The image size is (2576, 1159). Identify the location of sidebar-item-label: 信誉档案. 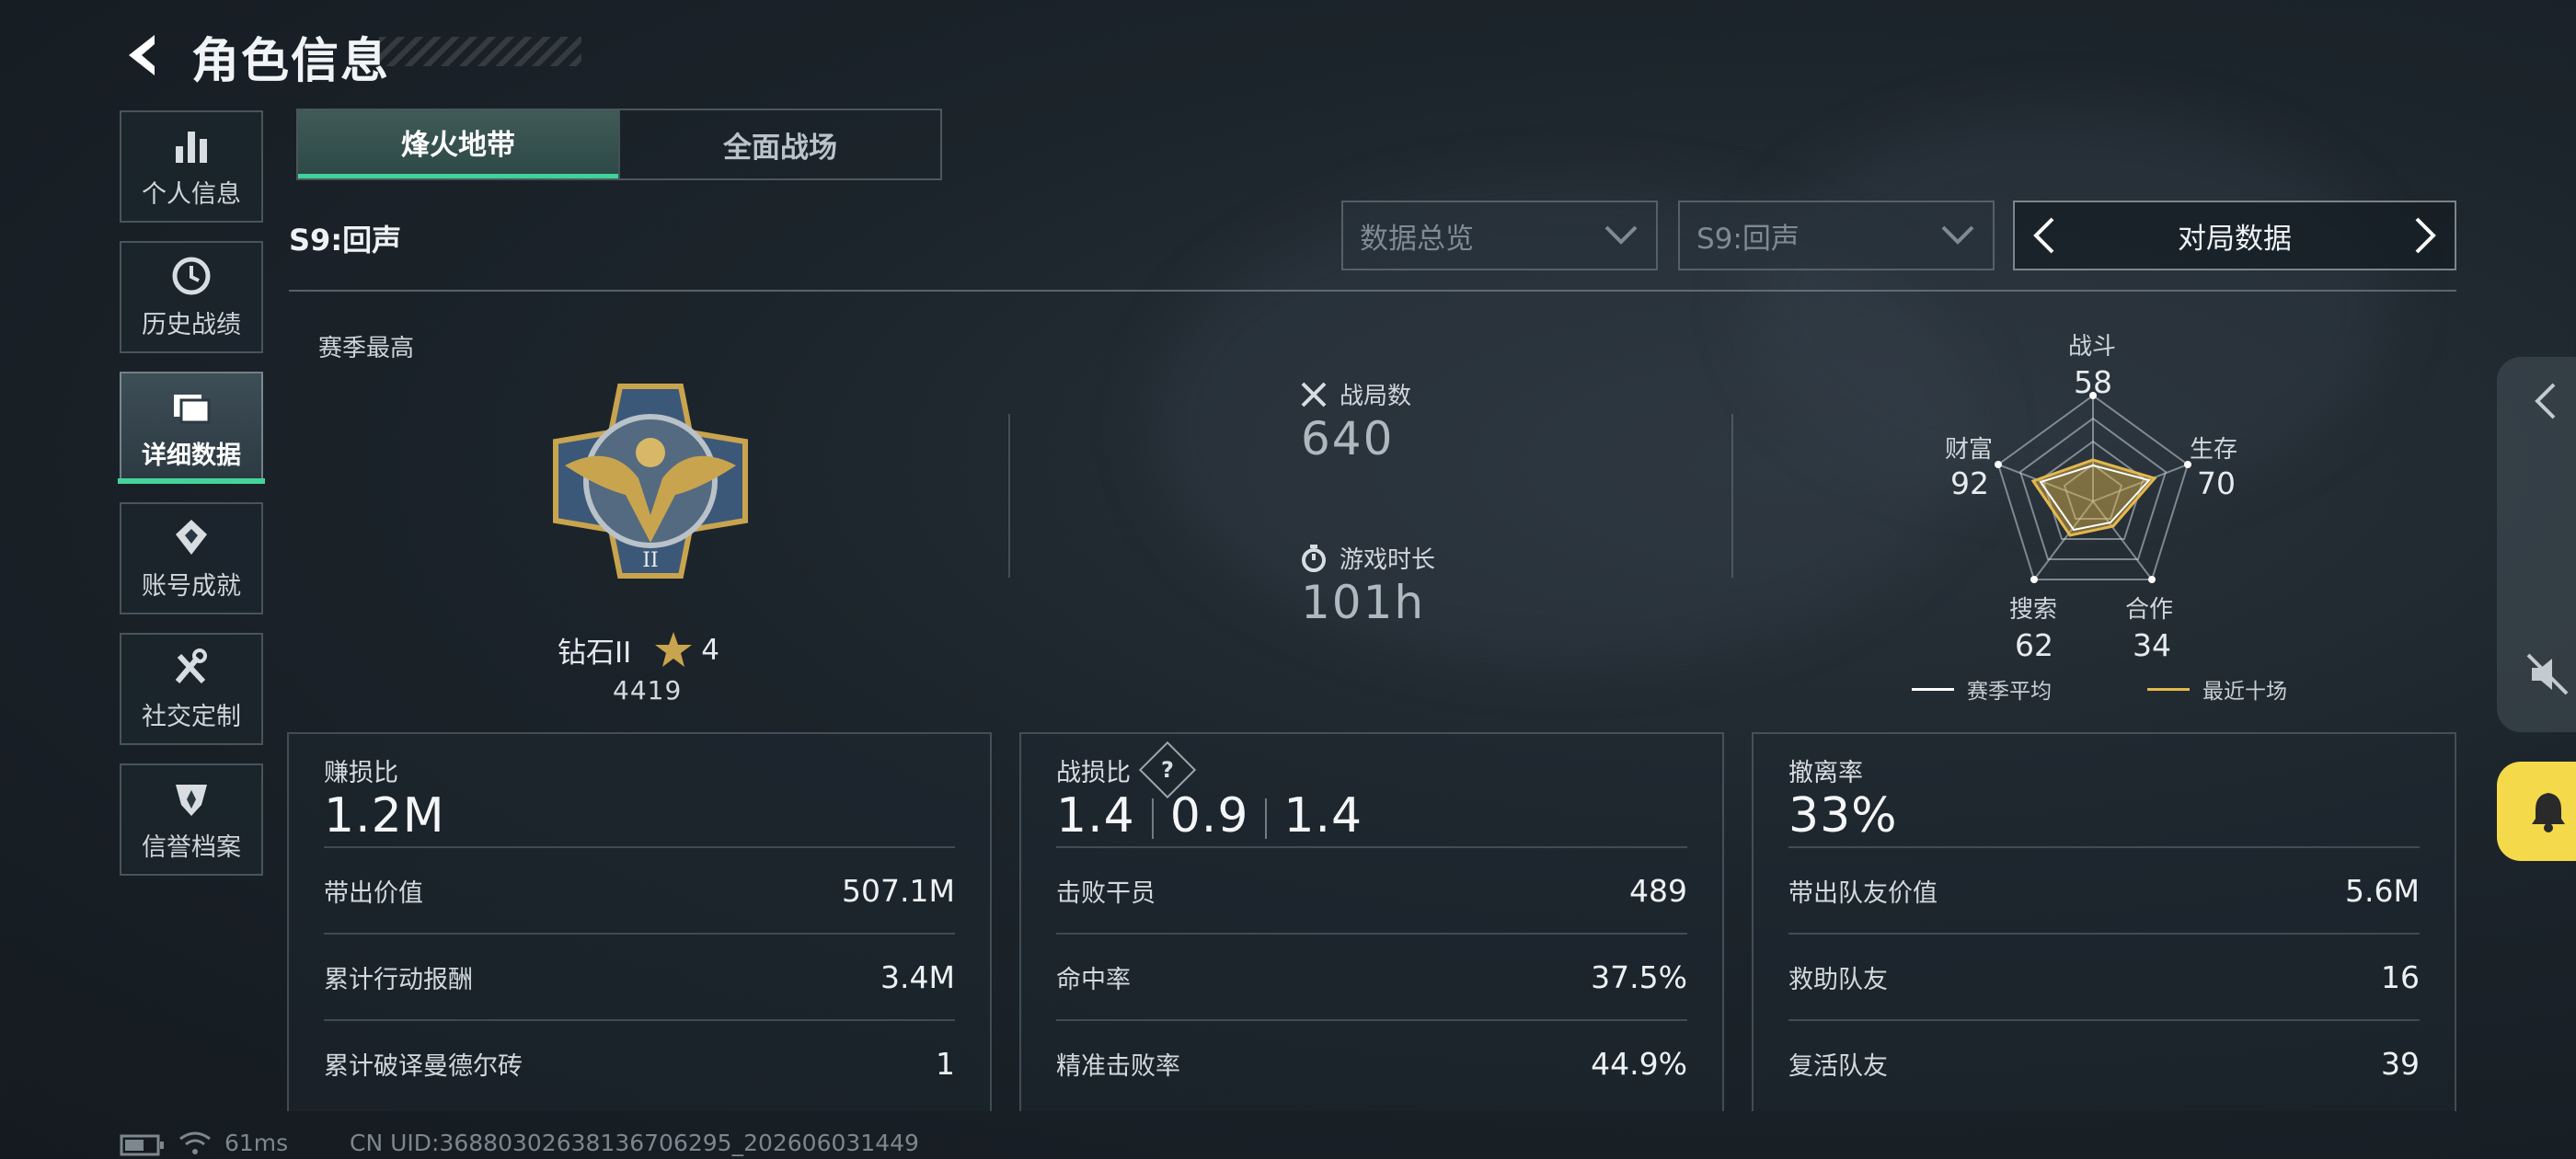
(191, 847).